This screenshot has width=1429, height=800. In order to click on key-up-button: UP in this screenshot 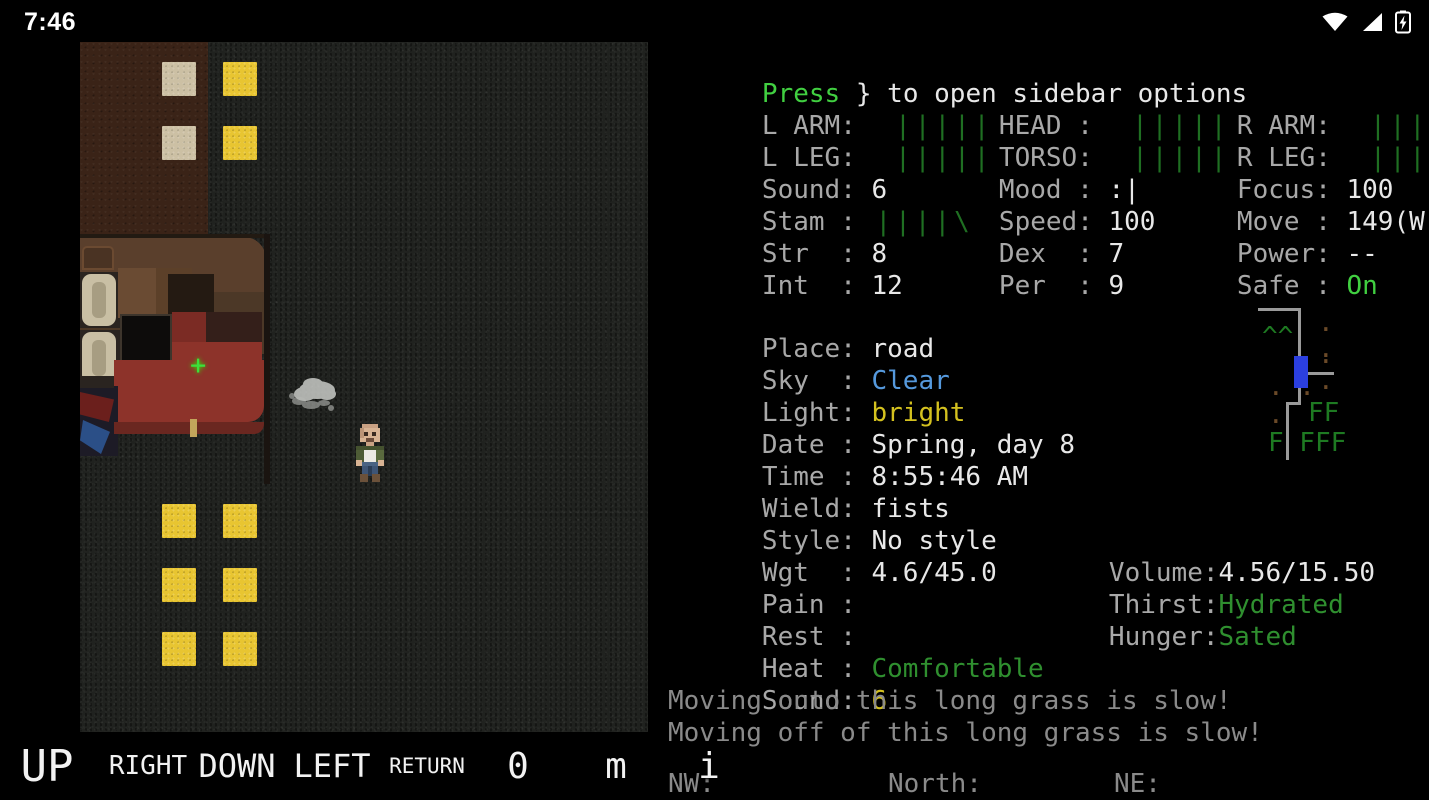, I will do `click(47, 766)`.